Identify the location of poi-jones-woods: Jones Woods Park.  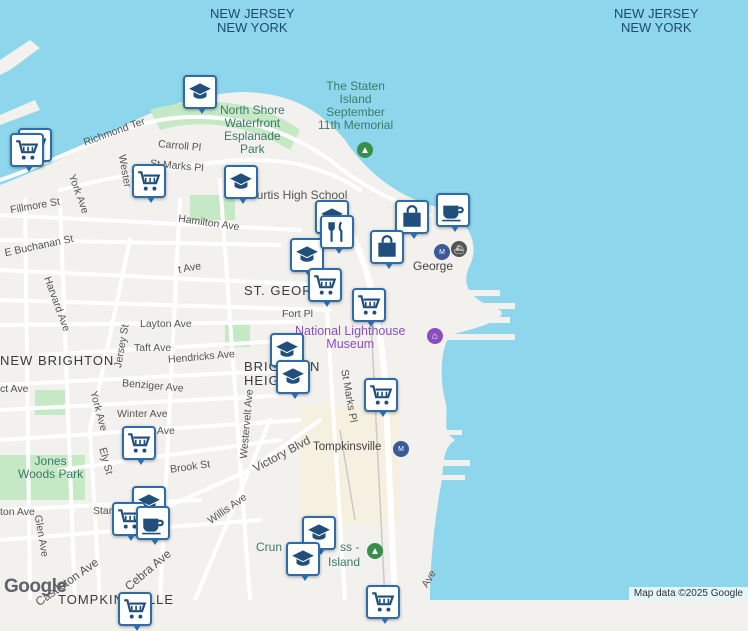
(50, 468).